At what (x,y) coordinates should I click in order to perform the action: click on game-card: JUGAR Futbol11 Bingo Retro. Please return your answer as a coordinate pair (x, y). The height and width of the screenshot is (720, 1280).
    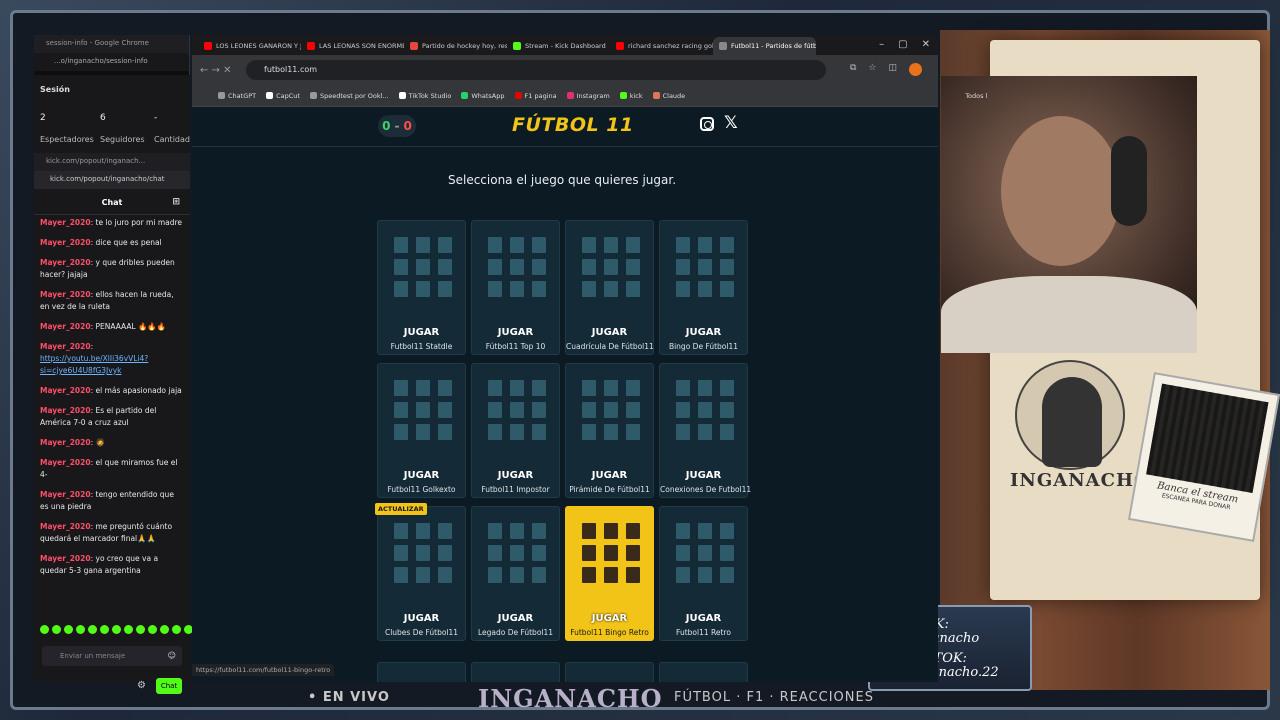
    Looking at the image, I should click on (609, 573).